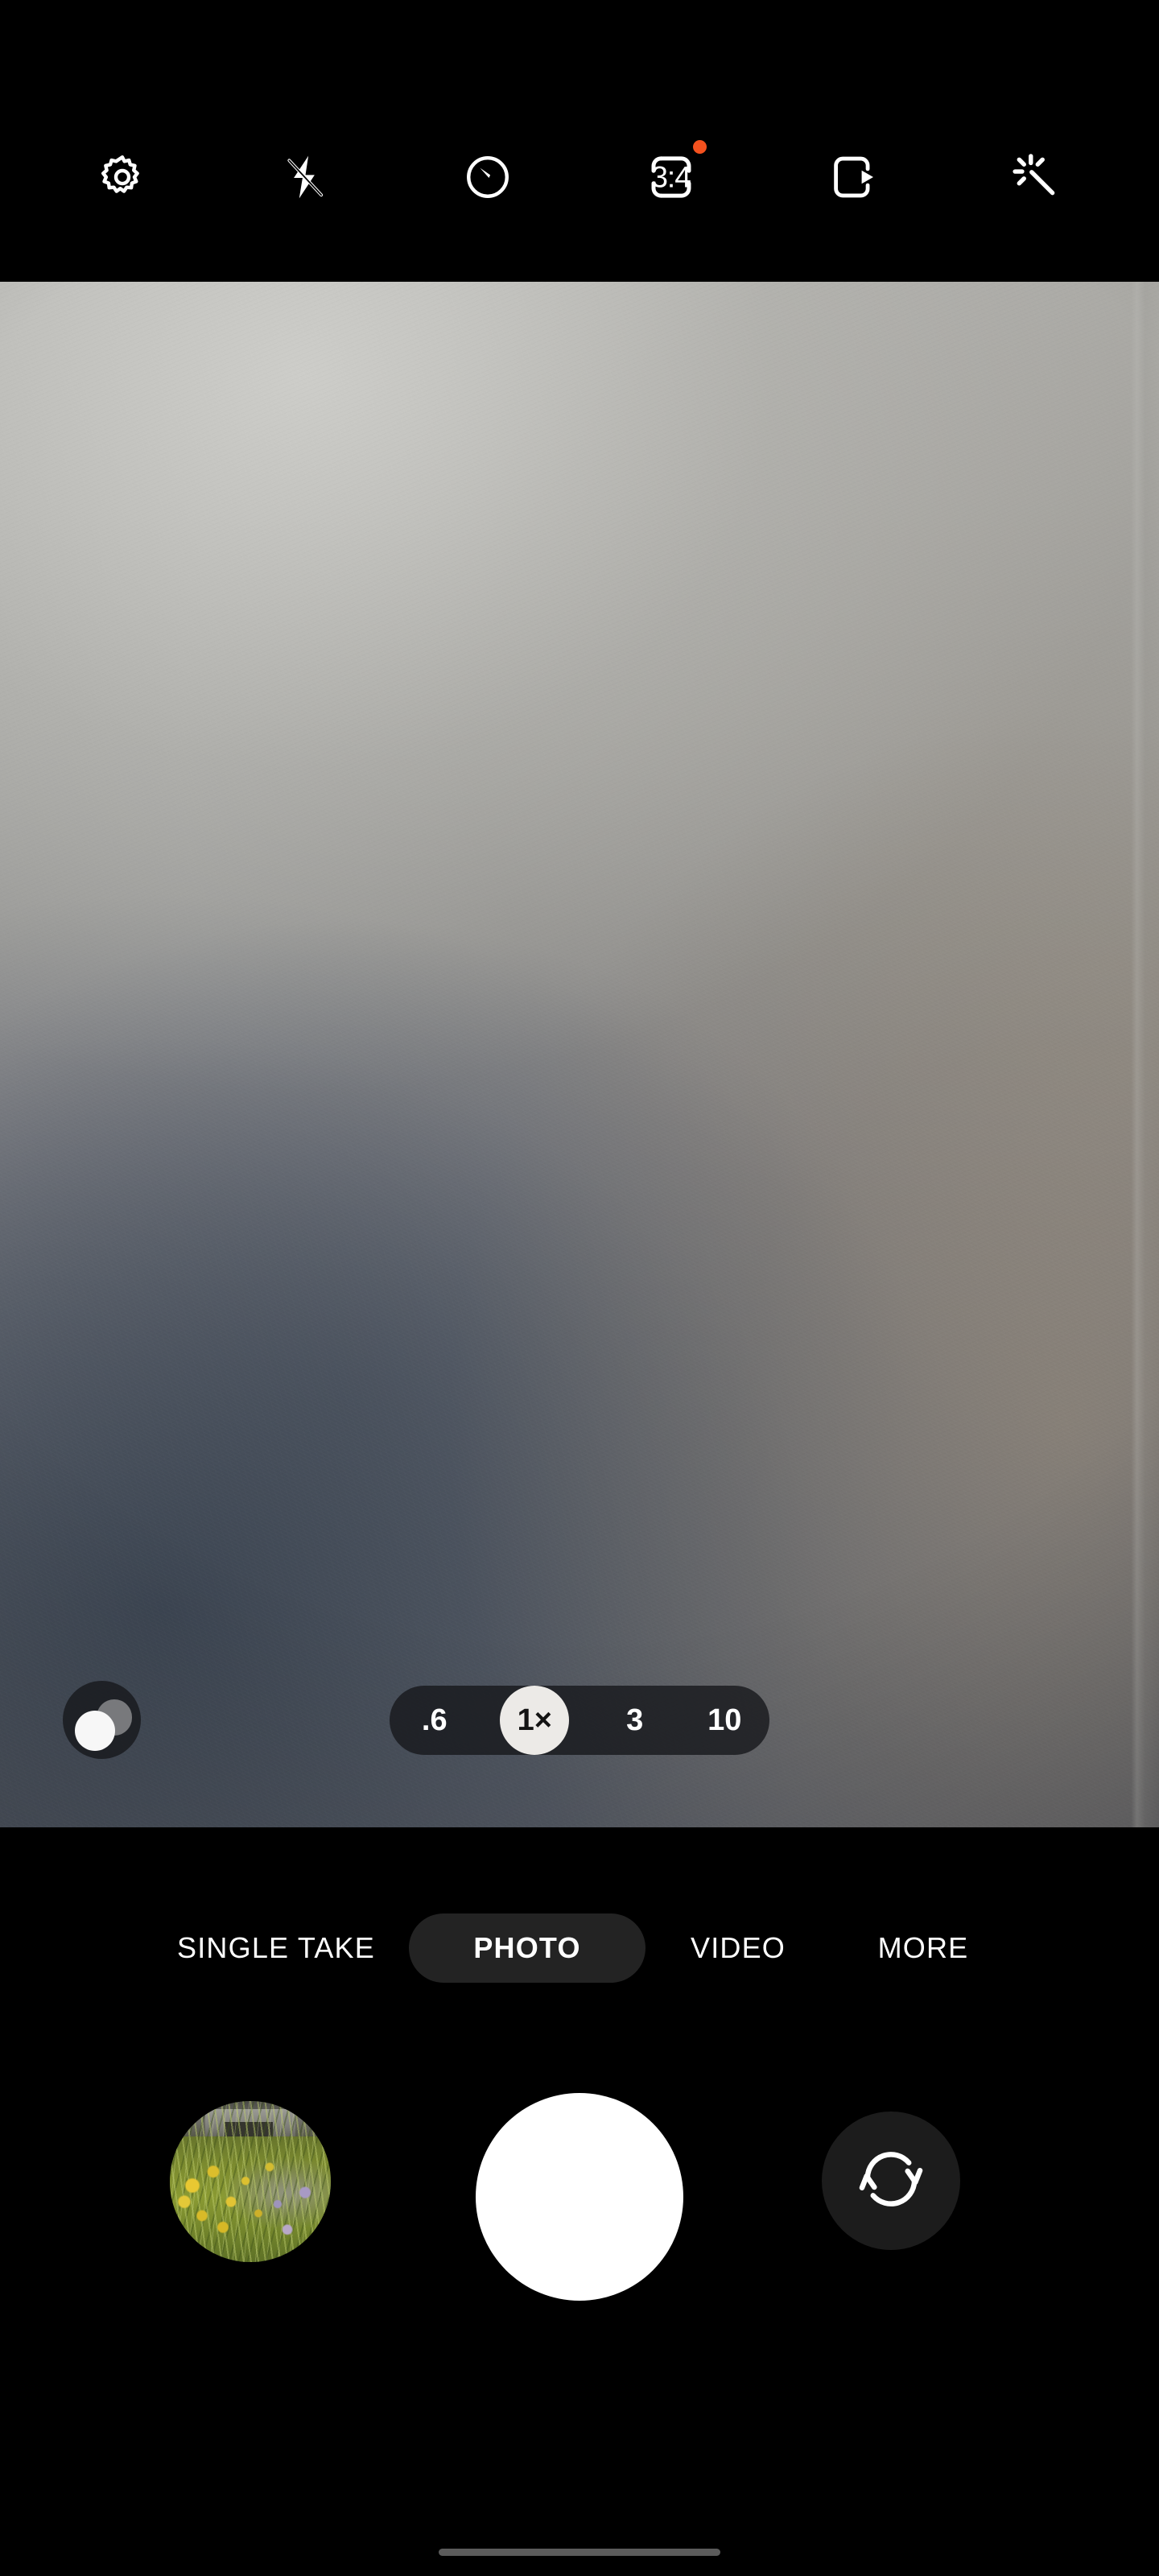 This screenshot has width=1159, height=2576. I want to click on aspect-ratio-button: 3:4, so click(671, 177).